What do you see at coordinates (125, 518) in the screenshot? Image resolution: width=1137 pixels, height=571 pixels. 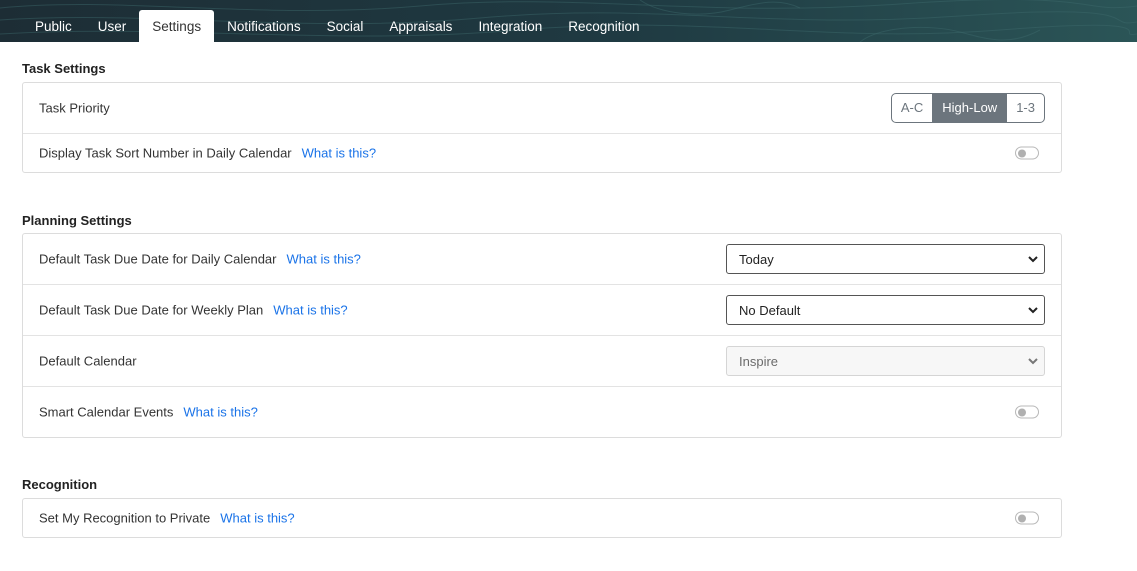 I see `recognition-private-text: Set My Recognition to Private` at bounding box center [125, 518].